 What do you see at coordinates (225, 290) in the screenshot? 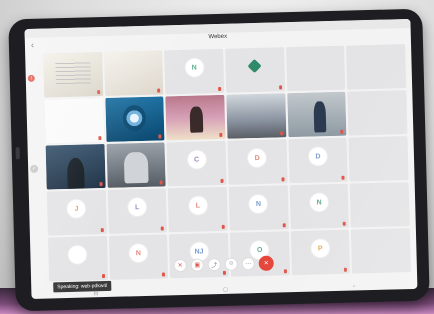
I see `nav-home-icon: ▢` at bounding box center [225, 290].